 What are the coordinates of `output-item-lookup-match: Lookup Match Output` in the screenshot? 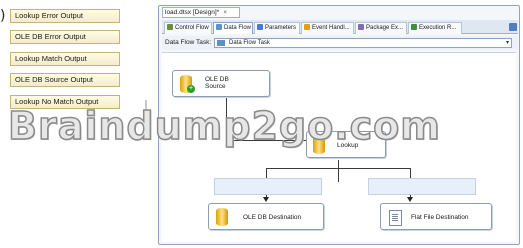 It's located at (65, 59).